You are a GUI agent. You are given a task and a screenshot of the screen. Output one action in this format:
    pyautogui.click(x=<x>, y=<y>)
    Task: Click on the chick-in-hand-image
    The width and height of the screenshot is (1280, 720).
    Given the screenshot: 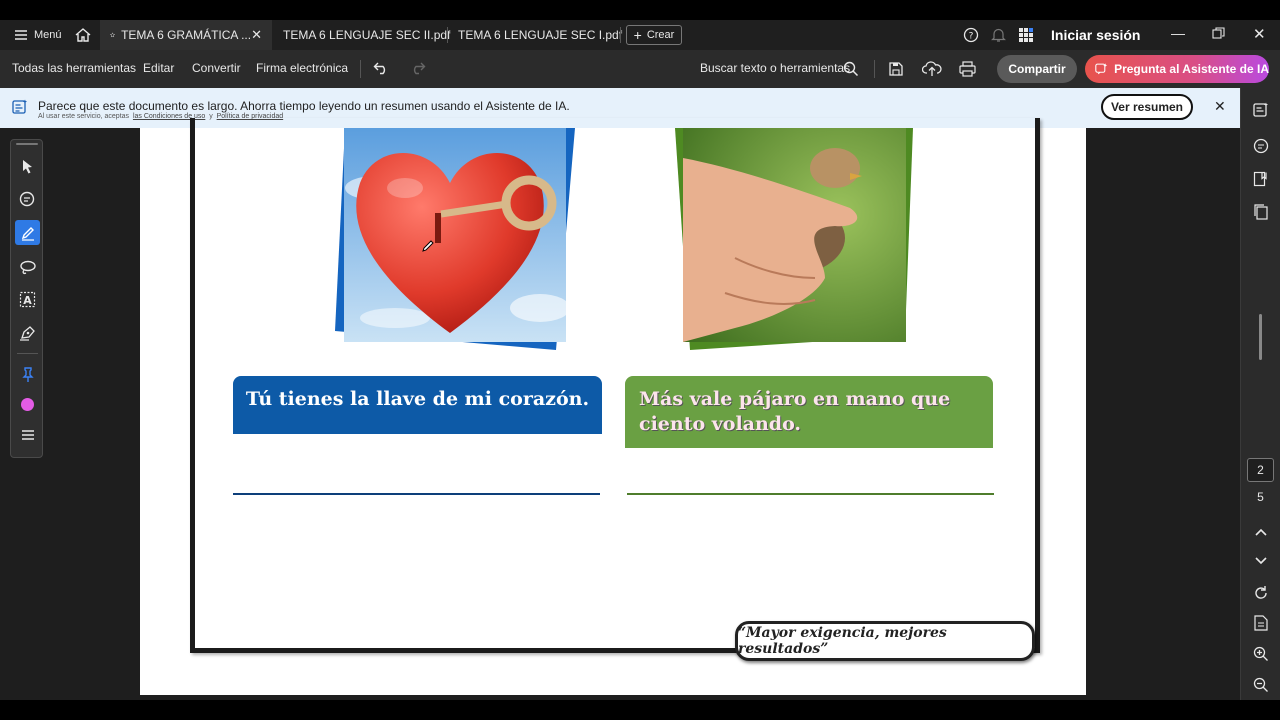 What is the action you would take?
    pyautogui.click(x=795, y=239)
    